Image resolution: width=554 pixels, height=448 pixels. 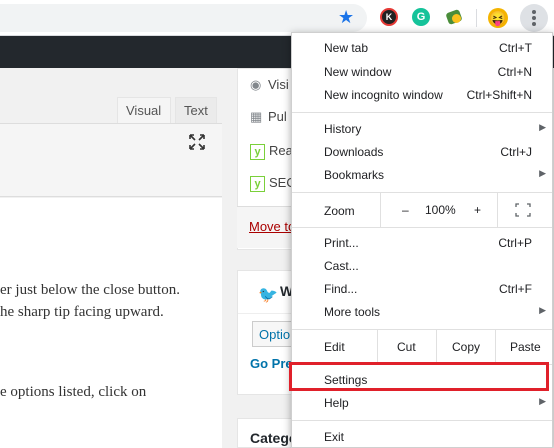 What do you see at coordinates (422, 436) in the screenshot?
I see `menu-item-exit: Exit` at bounding box center [422, 436].